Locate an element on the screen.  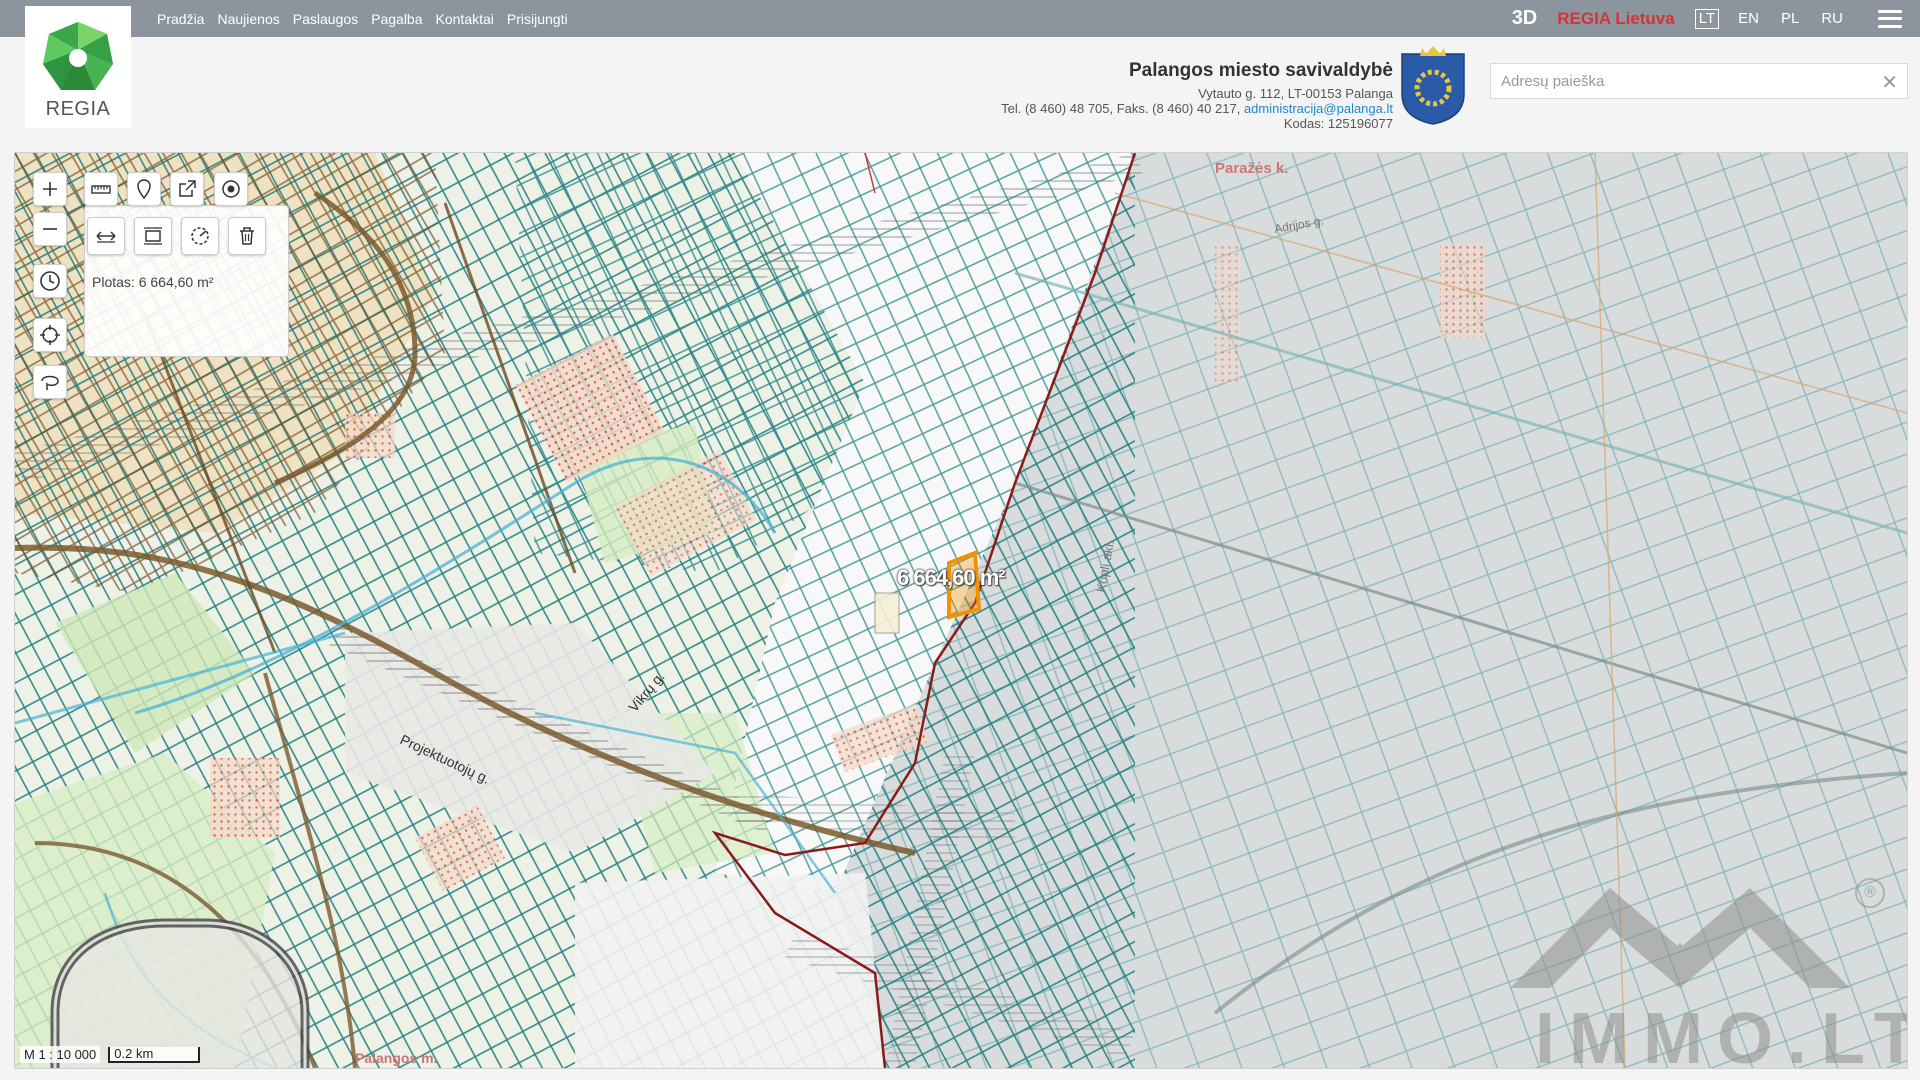
measure-area-icon is located at coordinates (153, 236).